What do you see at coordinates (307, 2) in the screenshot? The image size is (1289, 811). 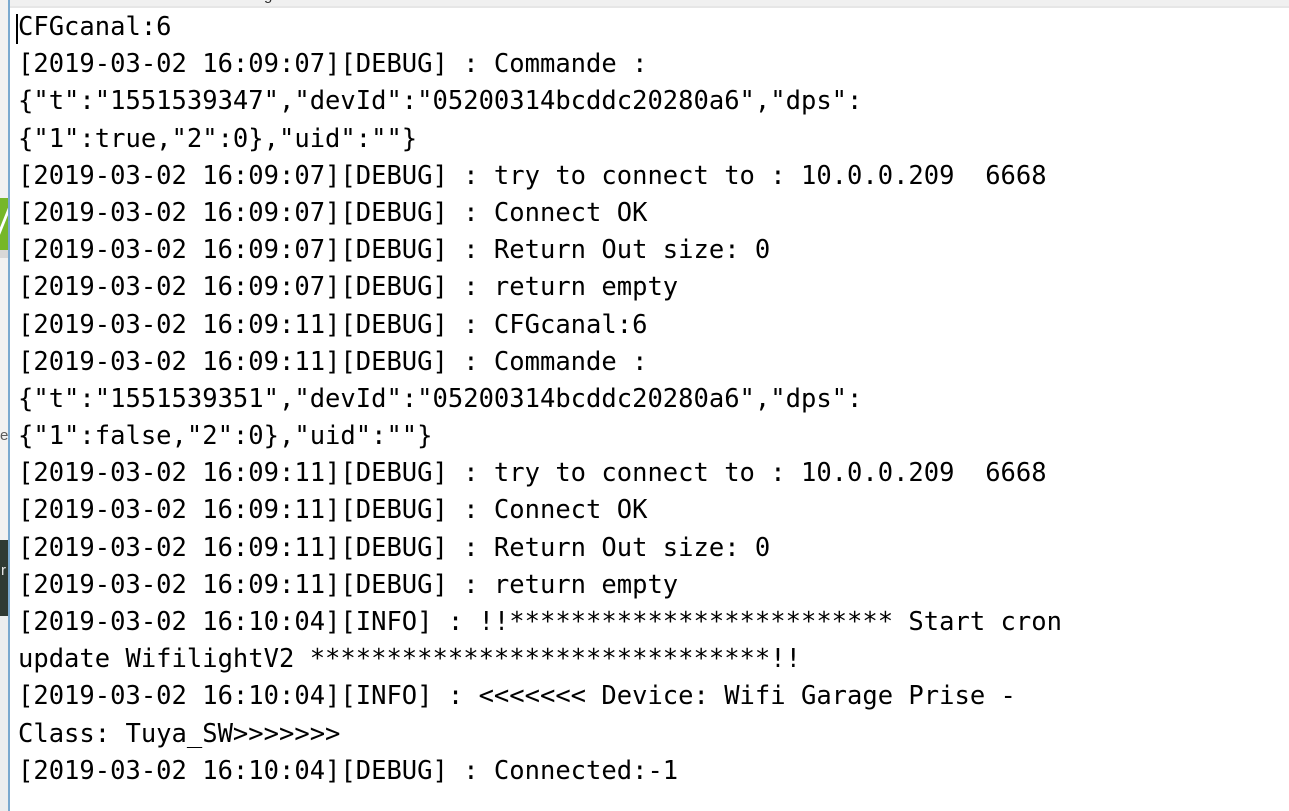 I see `menu-item-help: ?` at bounding box center [307, 2].